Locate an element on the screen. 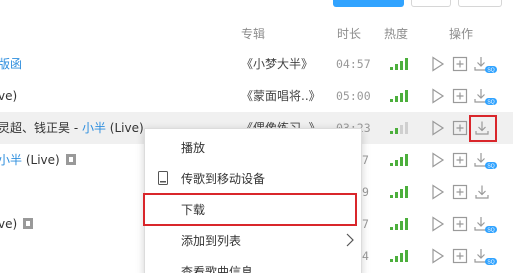 The height and width of the screenshot is (273, 513). play-all-button is located at coordinates (368, 3).